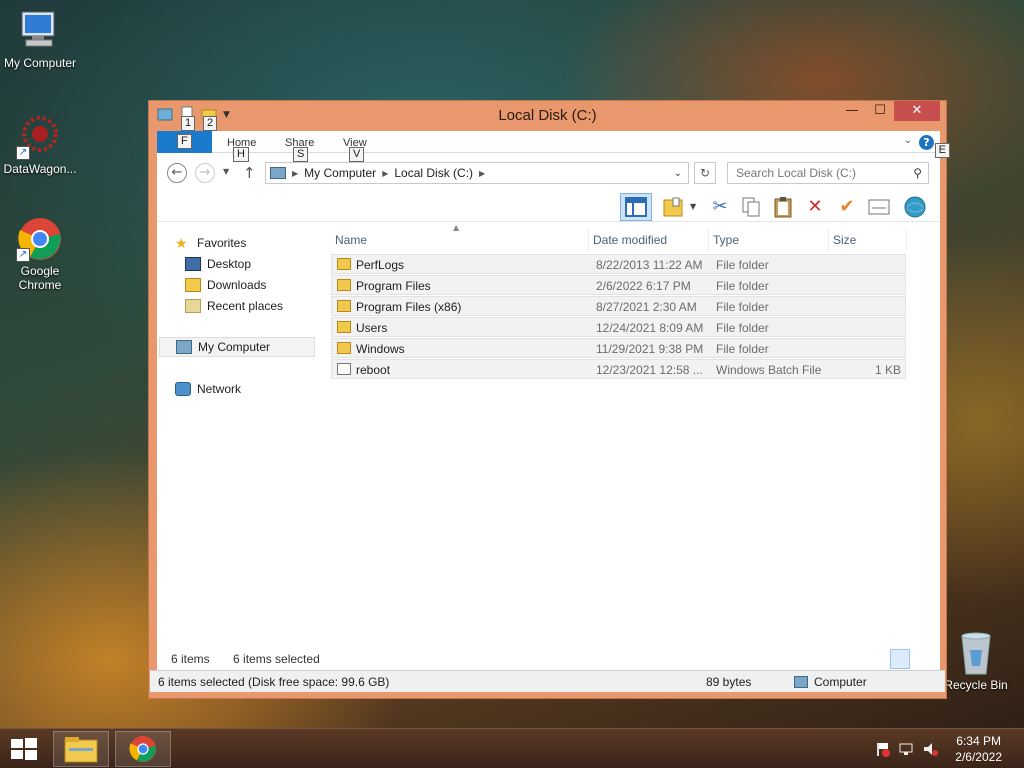  Describe the element at coordinates (193, 264) in the screenshot. I see `desktop-folder-icon` at that location.